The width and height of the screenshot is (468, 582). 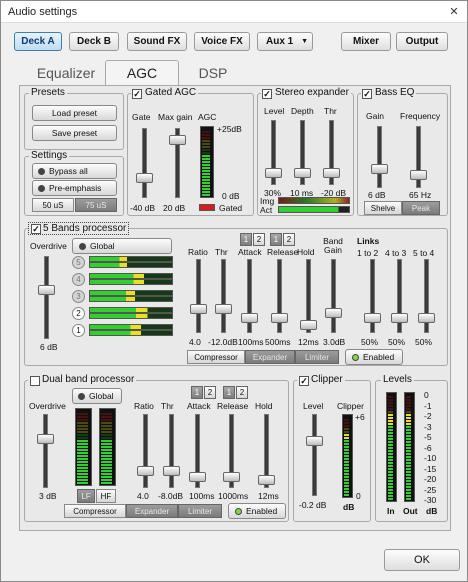 I want to click on thr-label: Thr, so click(x=330, y=111).